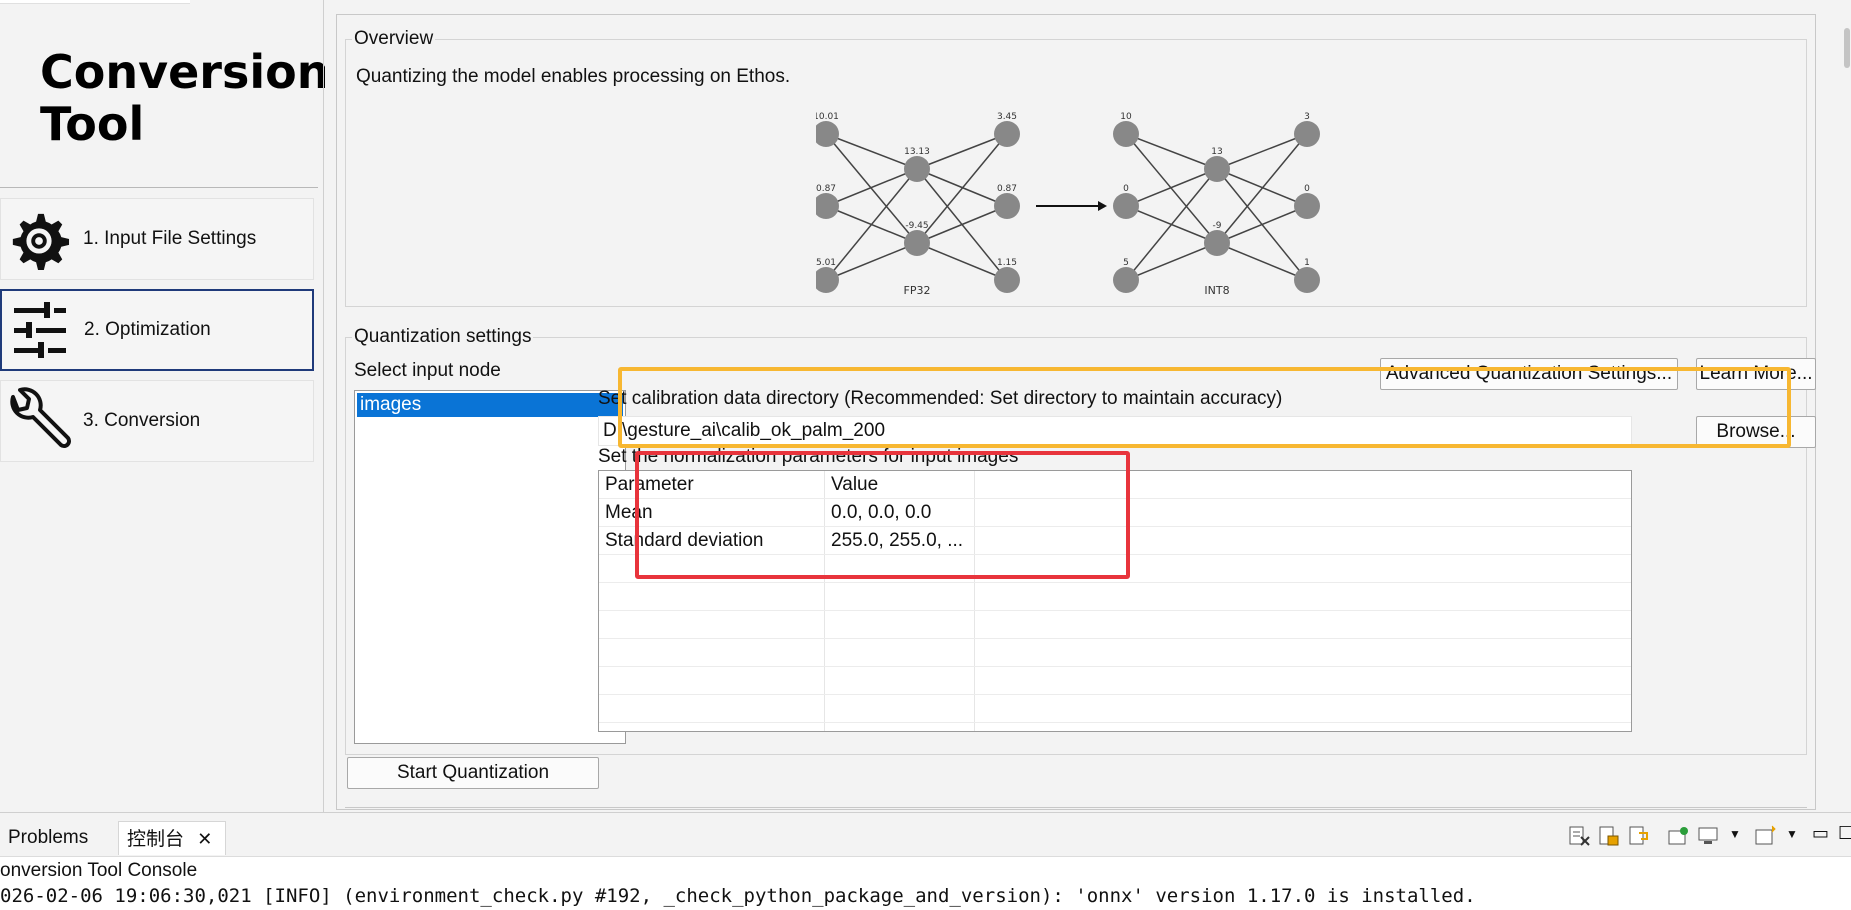  I want to click on tab-console-label: 控制台, so click(156, 839).